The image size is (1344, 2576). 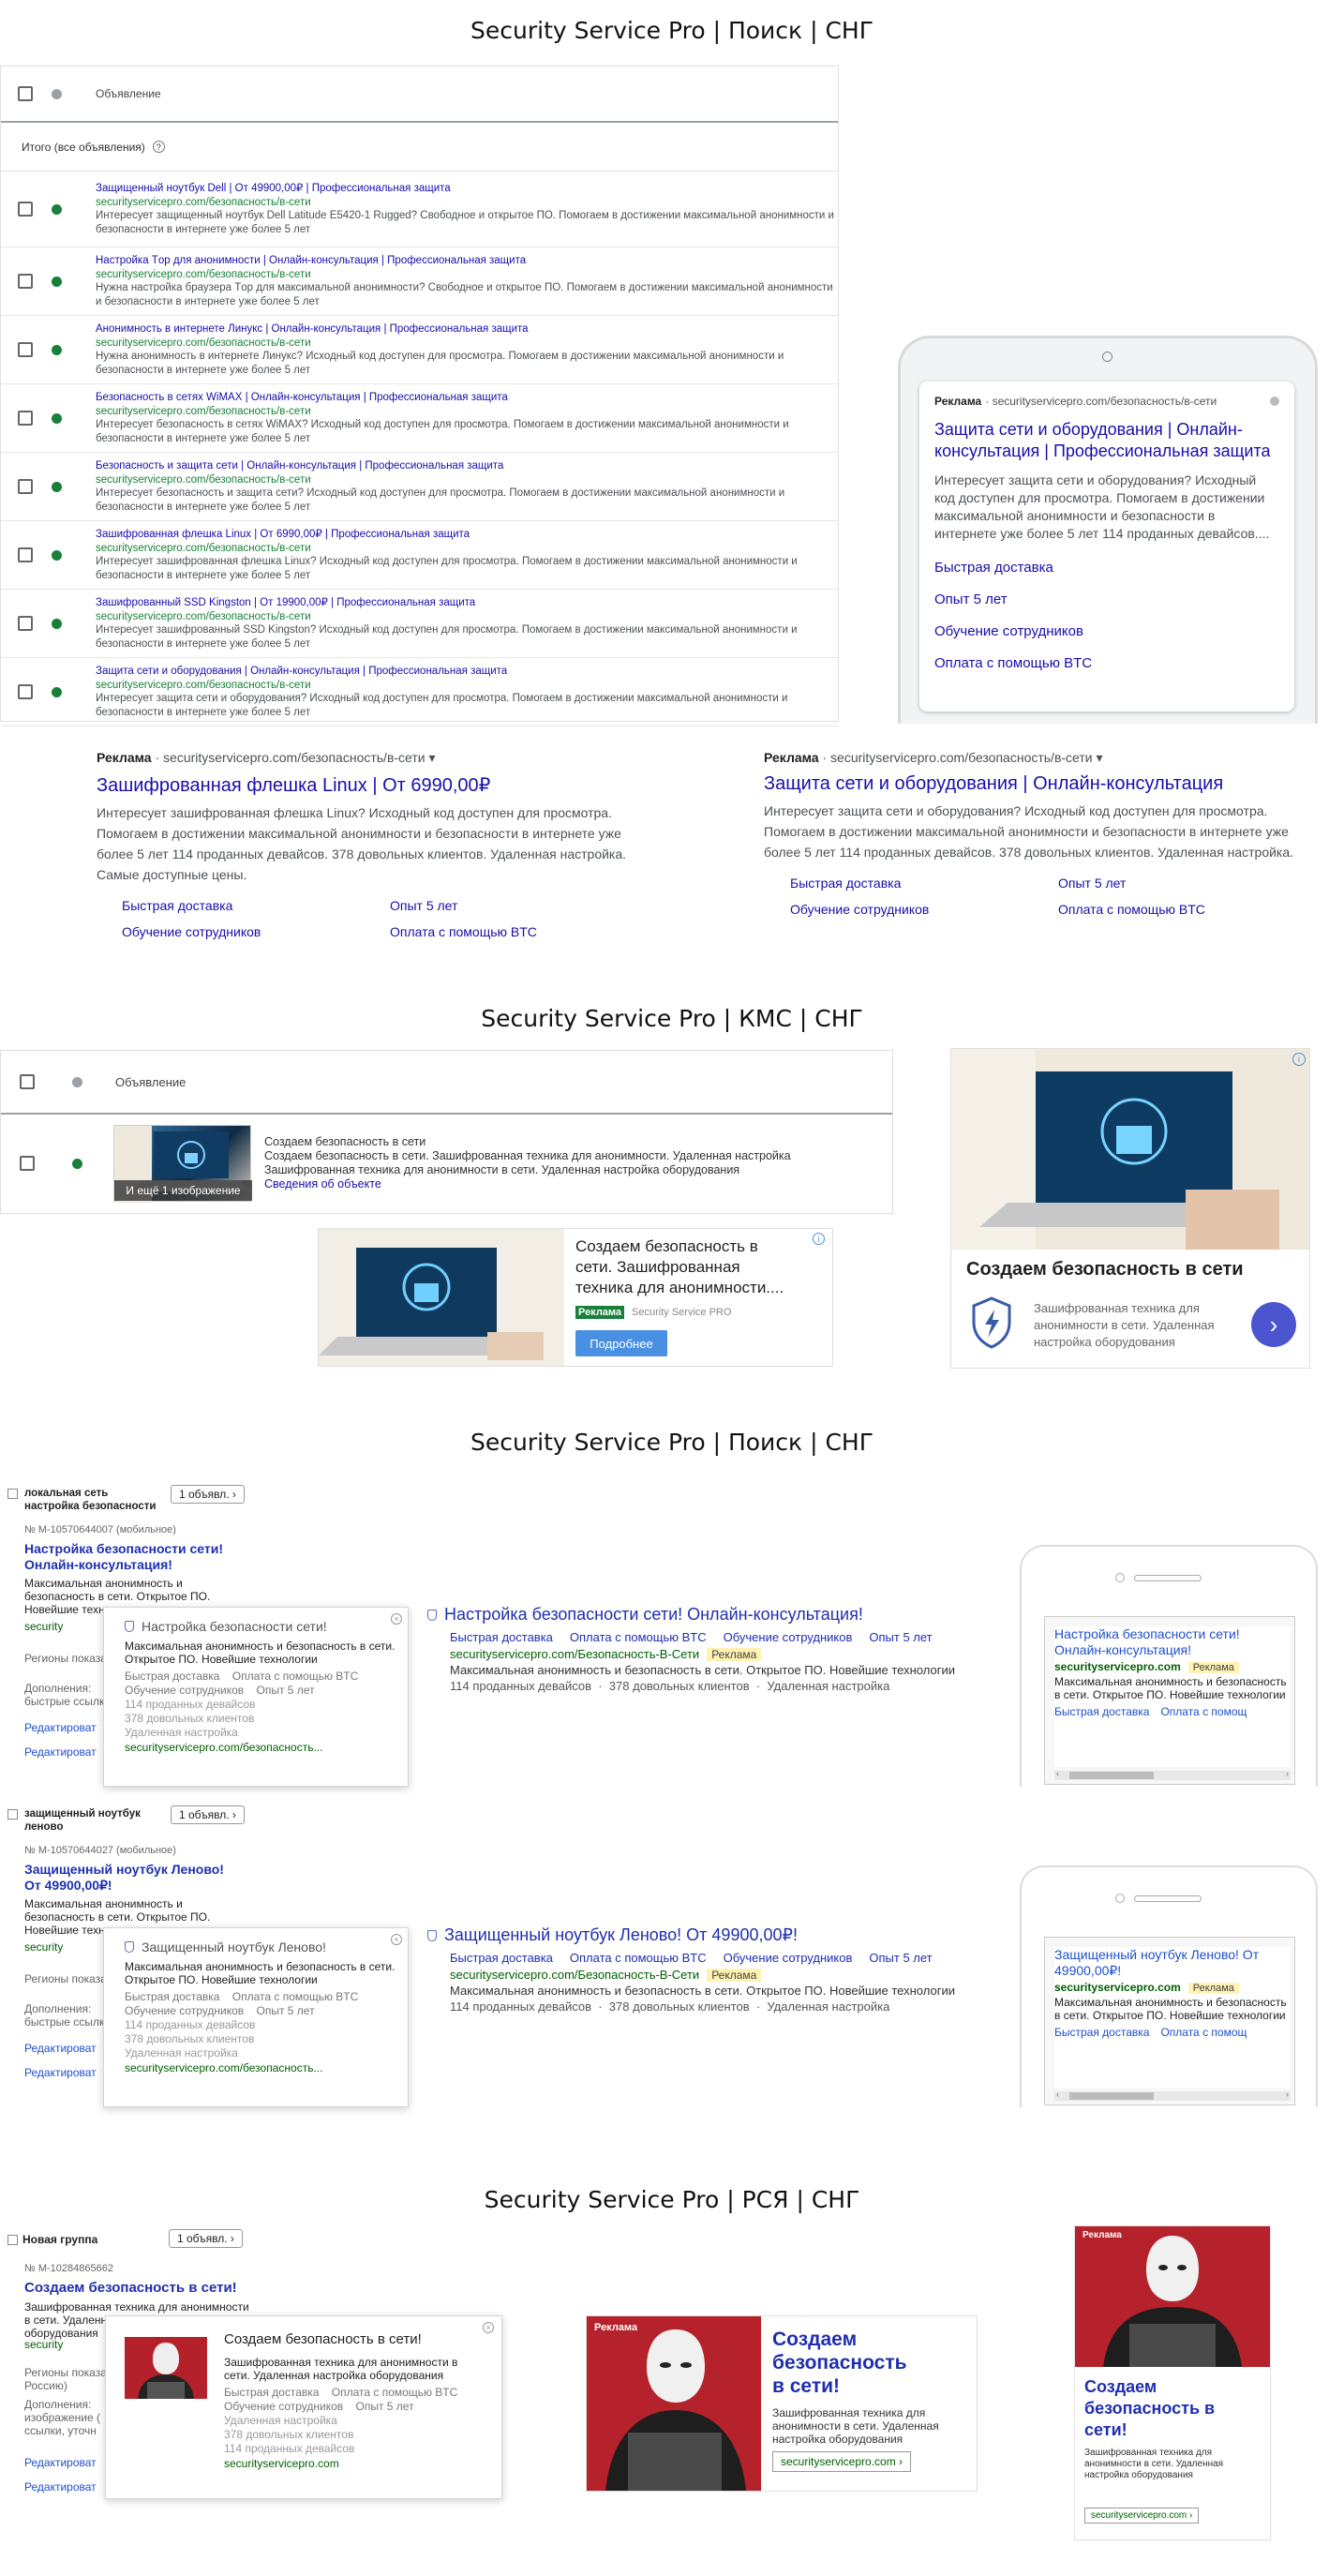 I want to click on ad-thumbnail: И ещё 1 изображение, so click(x=183, y=1164).